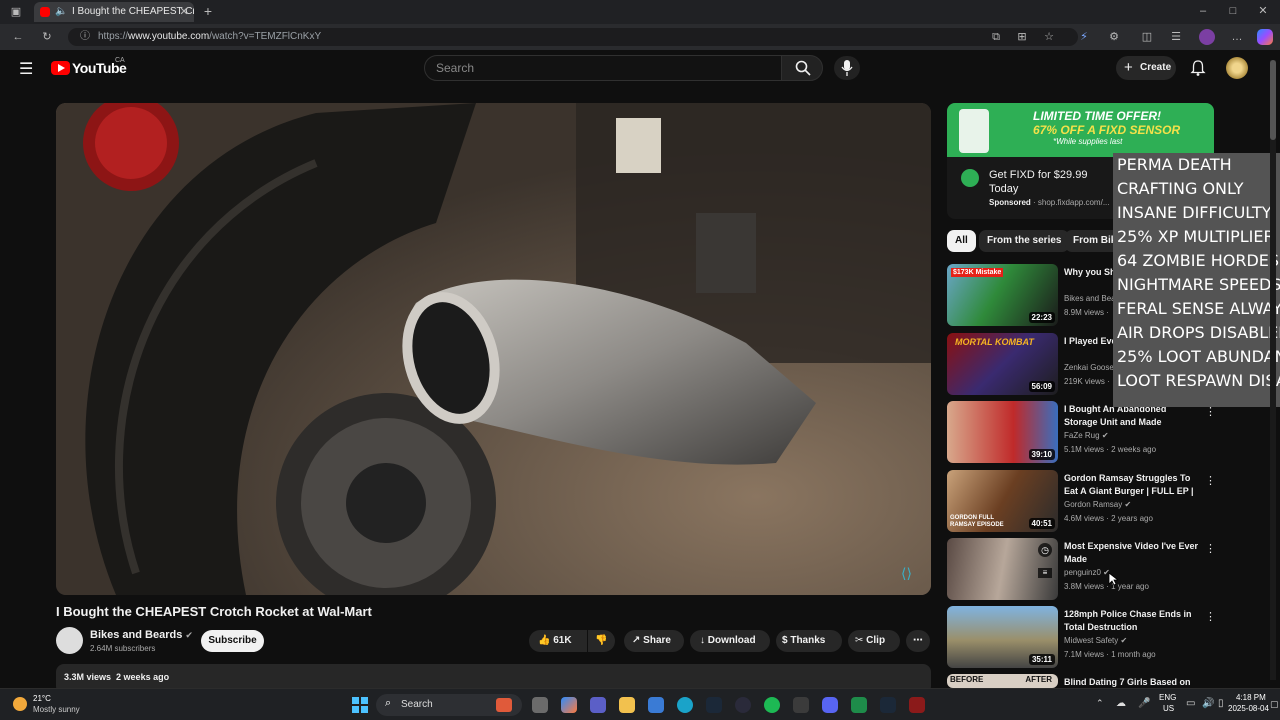 This screenshot has height=720, width=1280. I want to click on language-code: ENG, so click(1167, 697).